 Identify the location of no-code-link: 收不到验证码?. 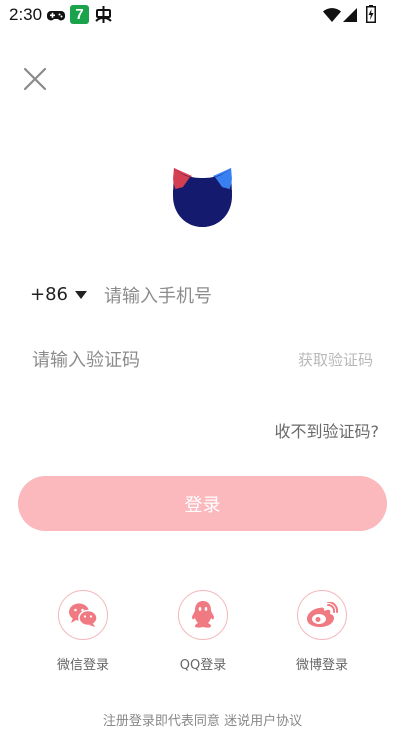
(327, 430).